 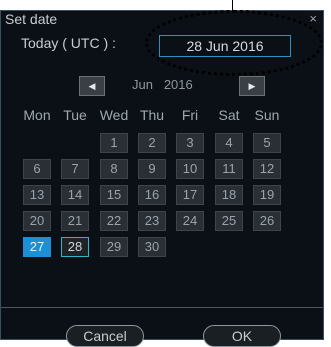 What do you see at coordinates (37, 115) in the screenshot?
I see `weekday-mon: Mon` at bounding box center [37, 115].